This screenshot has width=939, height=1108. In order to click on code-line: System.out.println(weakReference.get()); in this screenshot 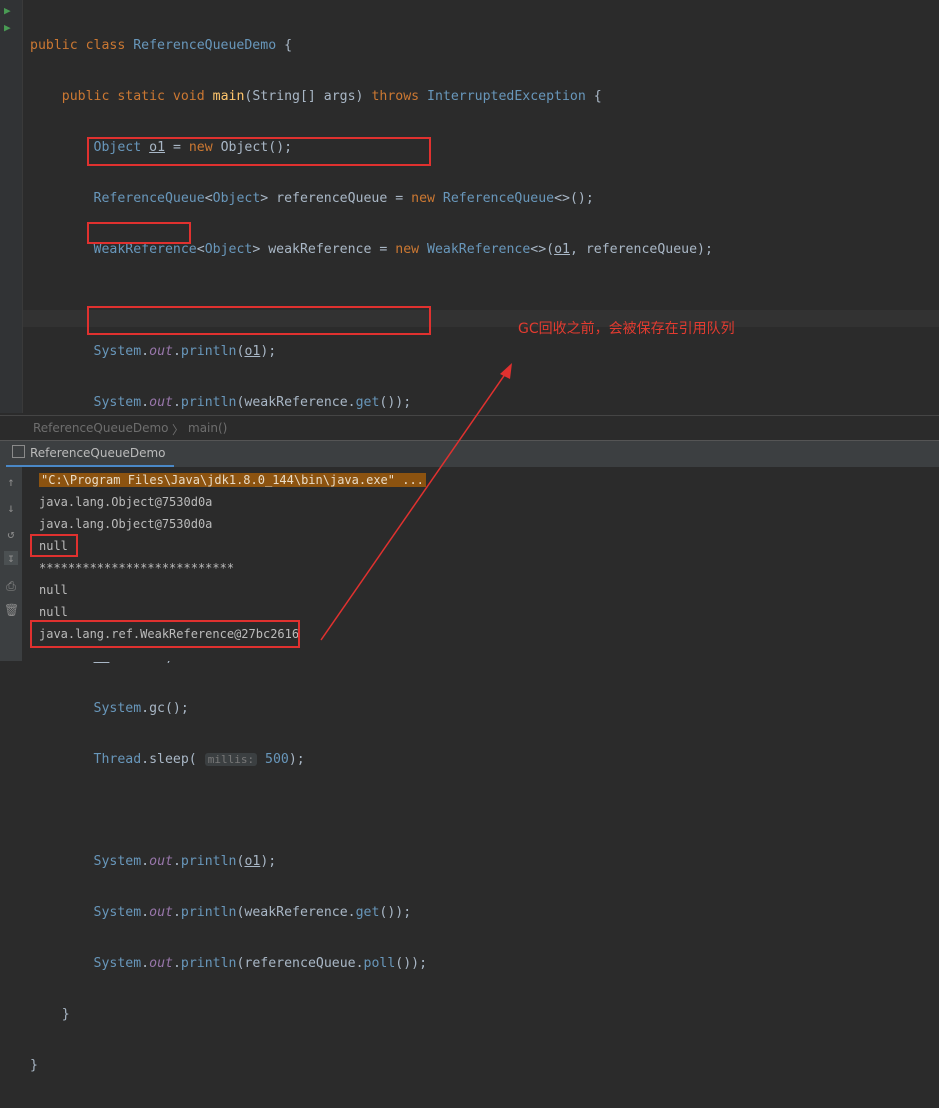, I will do `click(252, 912)`.